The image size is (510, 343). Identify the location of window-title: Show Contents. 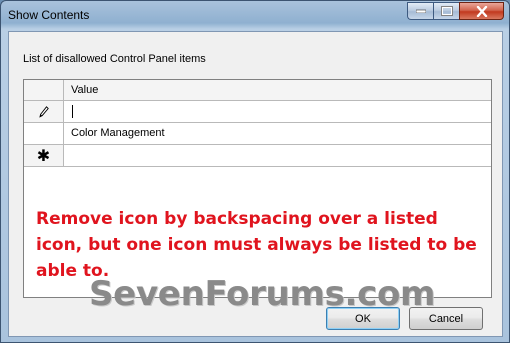
(49, 15).